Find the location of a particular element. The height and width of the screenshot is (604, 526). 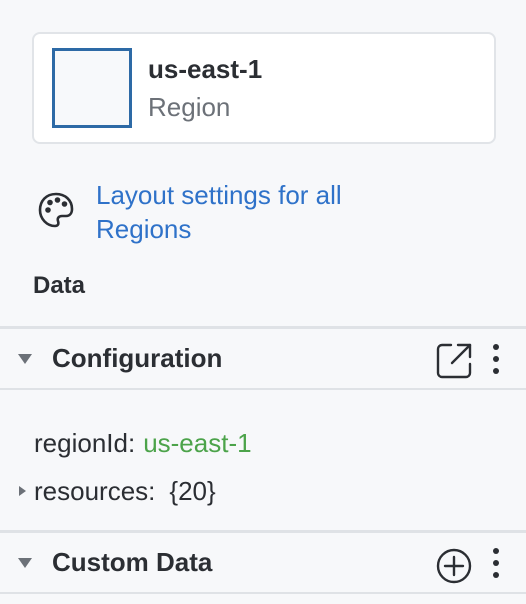

custom-data-section-header: Custom Data is located at coordinates (263, 562).